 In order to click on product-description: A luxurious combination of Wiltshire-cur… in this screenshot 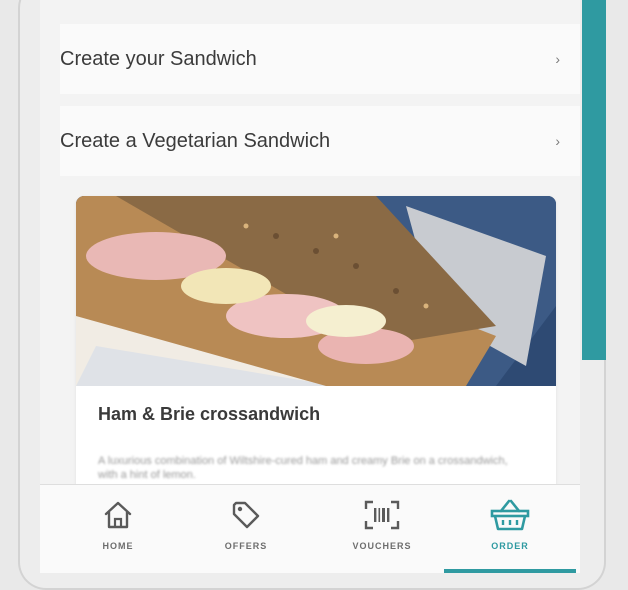, I will do `click(303, 468)`.